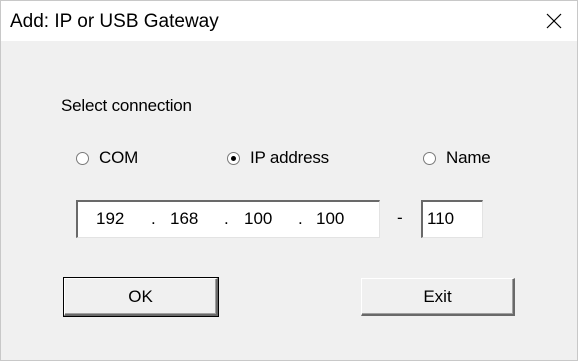  What do you see at coordinates (400, 217) in the screenshot?
I see `range-dash: -` at bounding box center [400, 217].